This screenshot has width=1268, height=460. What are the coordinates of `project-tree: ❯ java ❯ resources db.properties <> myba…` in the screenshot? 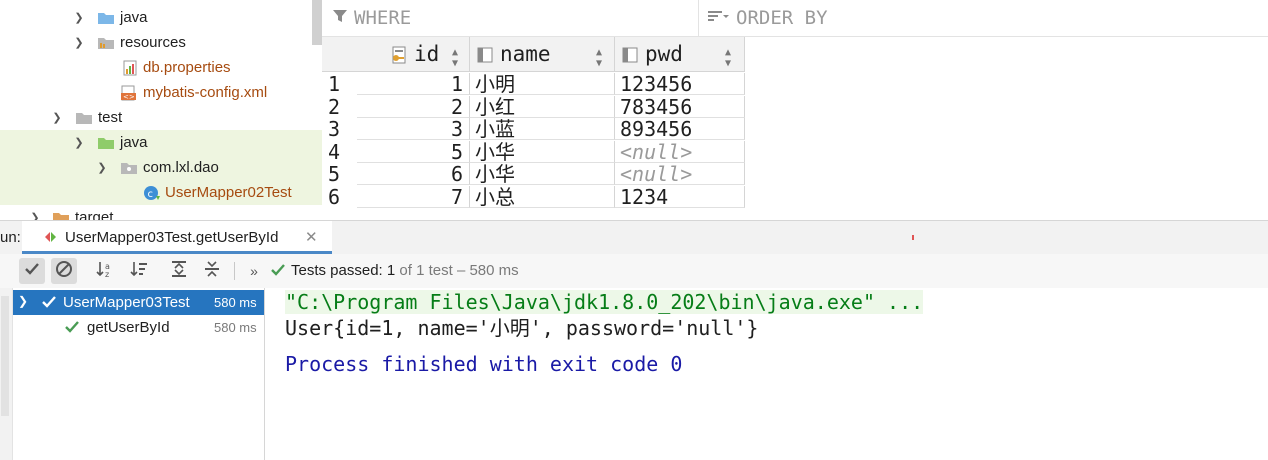 It's located at (161, 110).